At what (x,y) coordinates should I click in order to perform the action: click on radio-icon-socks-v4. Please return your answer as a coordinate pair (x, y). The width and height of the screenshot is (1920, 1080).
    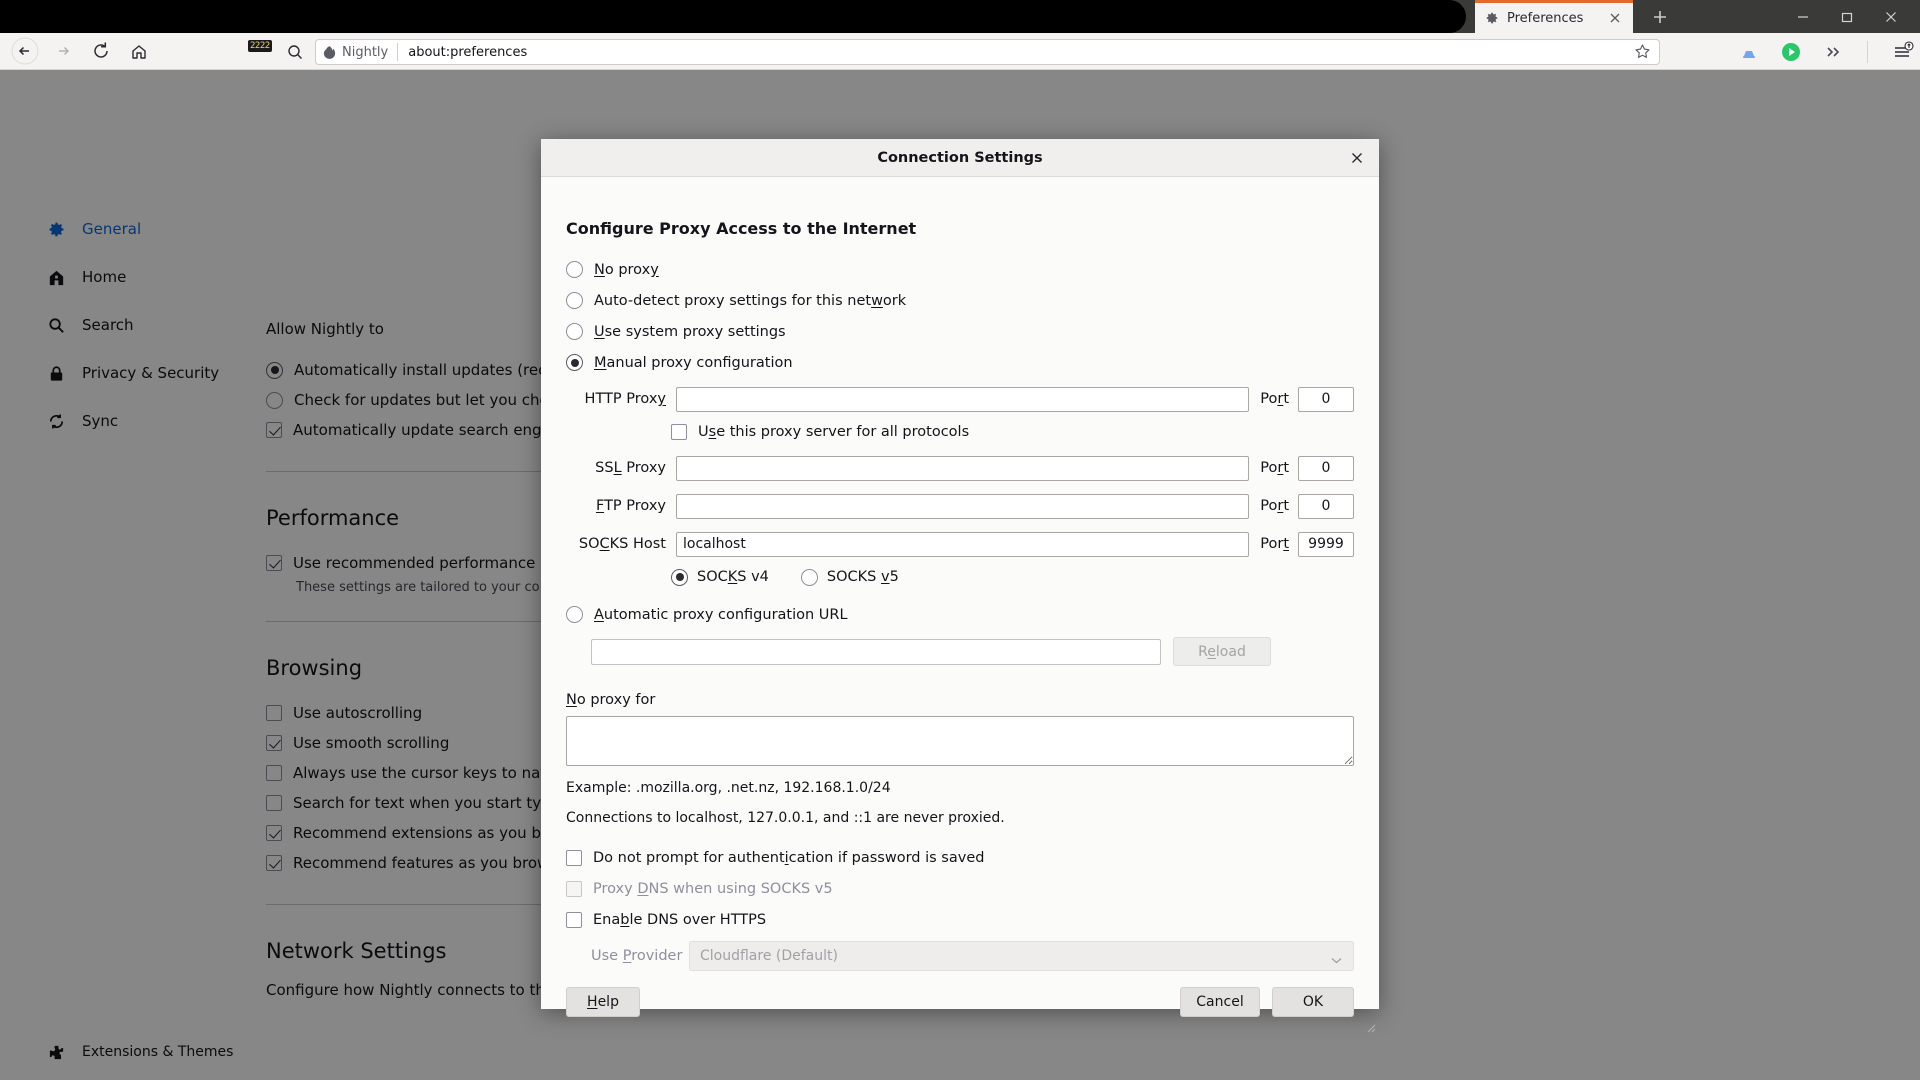
    Looking at the image, I should click on (679, 577).